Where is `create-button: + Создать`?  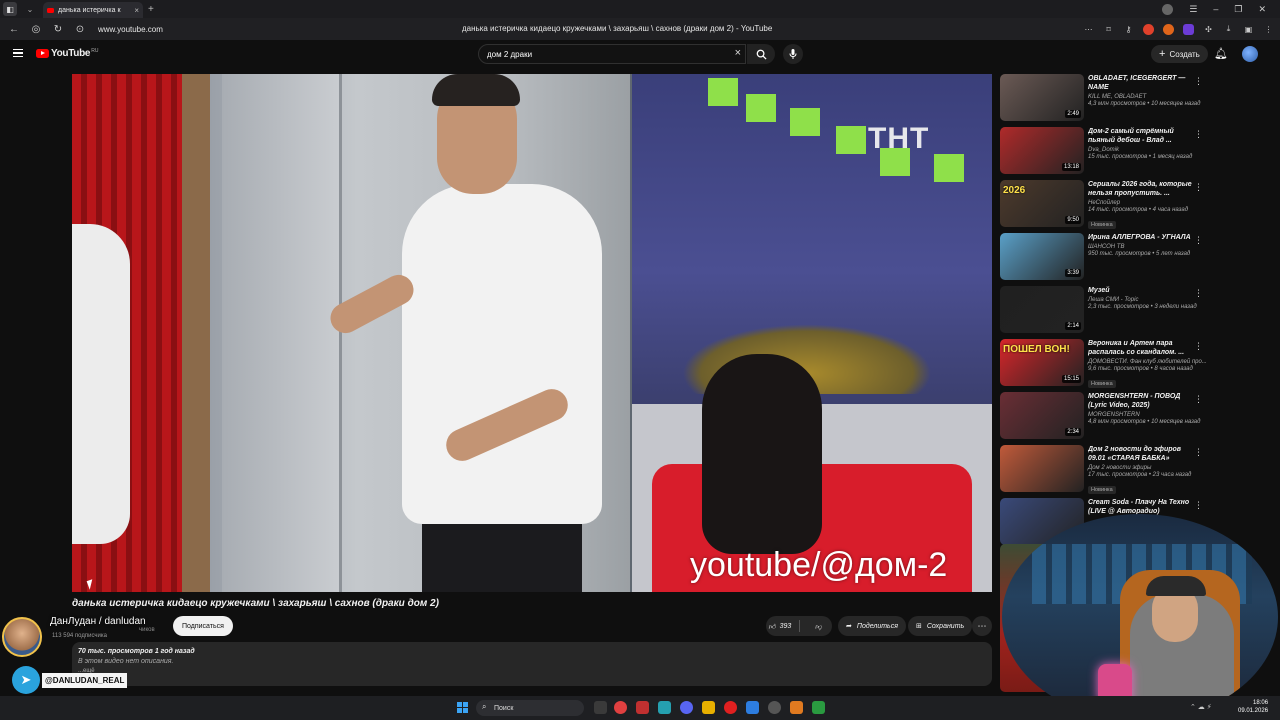
create-button: + Создать is located at coordinates (1179, 54).